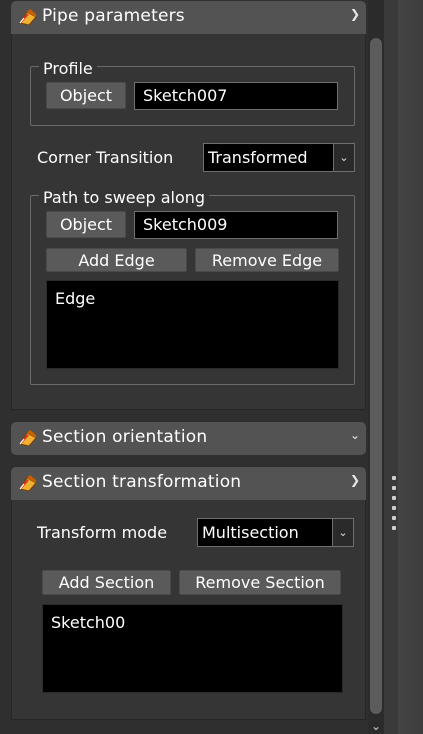 The image size is (423, 734). Describe the element at coordinates (102, 532) in the screenshot. I see `transform-mode-label: Transform mode` at that location.